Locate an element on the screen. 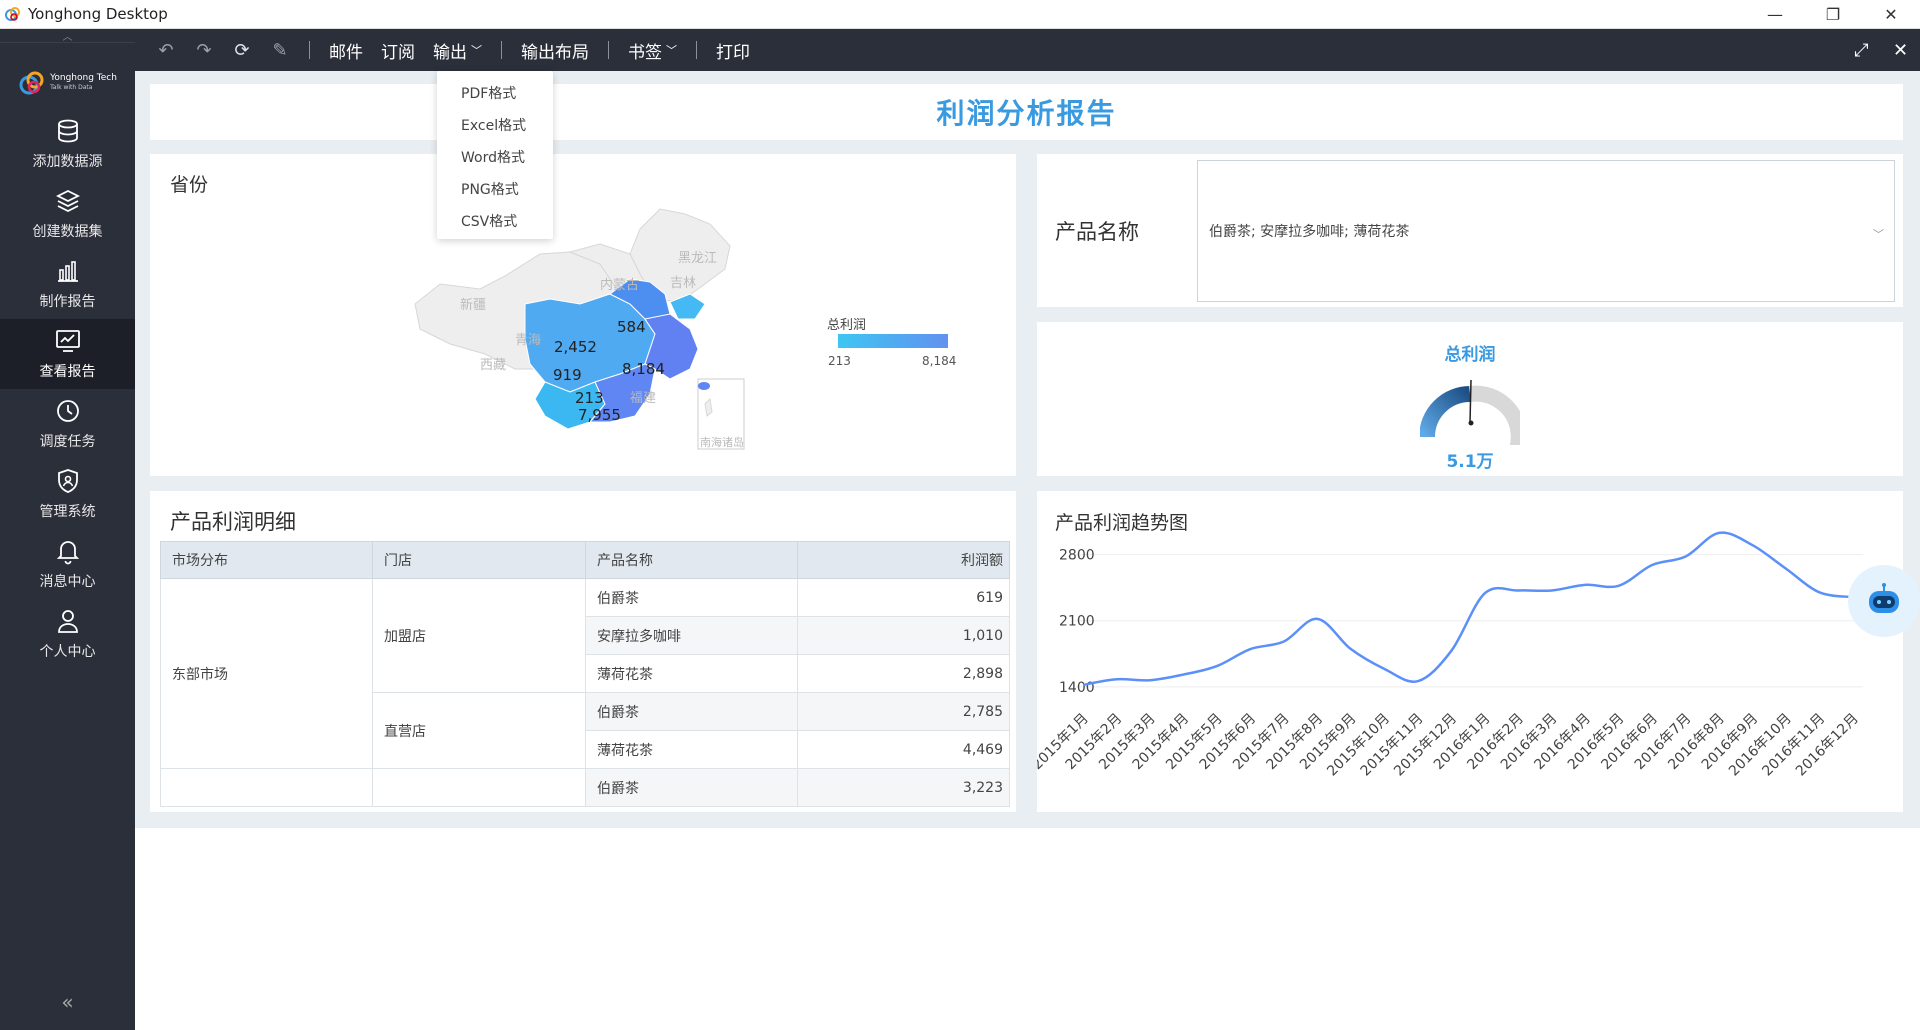 This screenshot has width=1920, height=1030. map-legend-title: 总利润 is located at coordinates (847, 325).